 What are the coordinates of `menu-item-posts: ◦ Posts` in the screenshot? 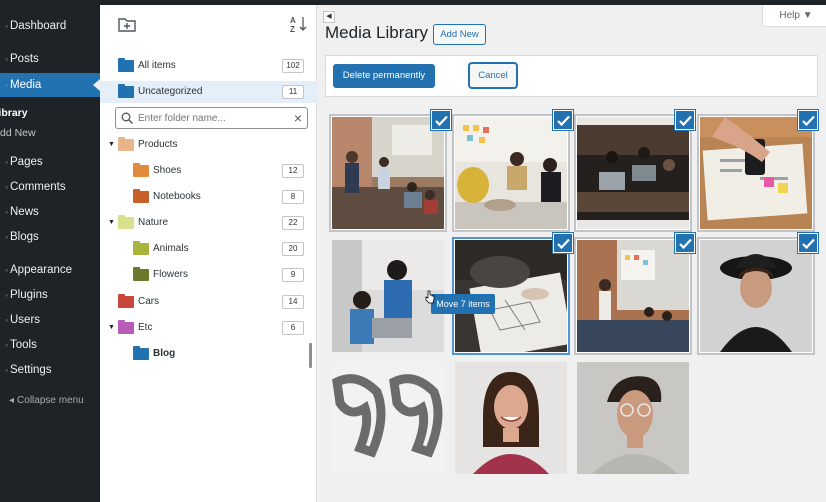 It's located at (50, 59).